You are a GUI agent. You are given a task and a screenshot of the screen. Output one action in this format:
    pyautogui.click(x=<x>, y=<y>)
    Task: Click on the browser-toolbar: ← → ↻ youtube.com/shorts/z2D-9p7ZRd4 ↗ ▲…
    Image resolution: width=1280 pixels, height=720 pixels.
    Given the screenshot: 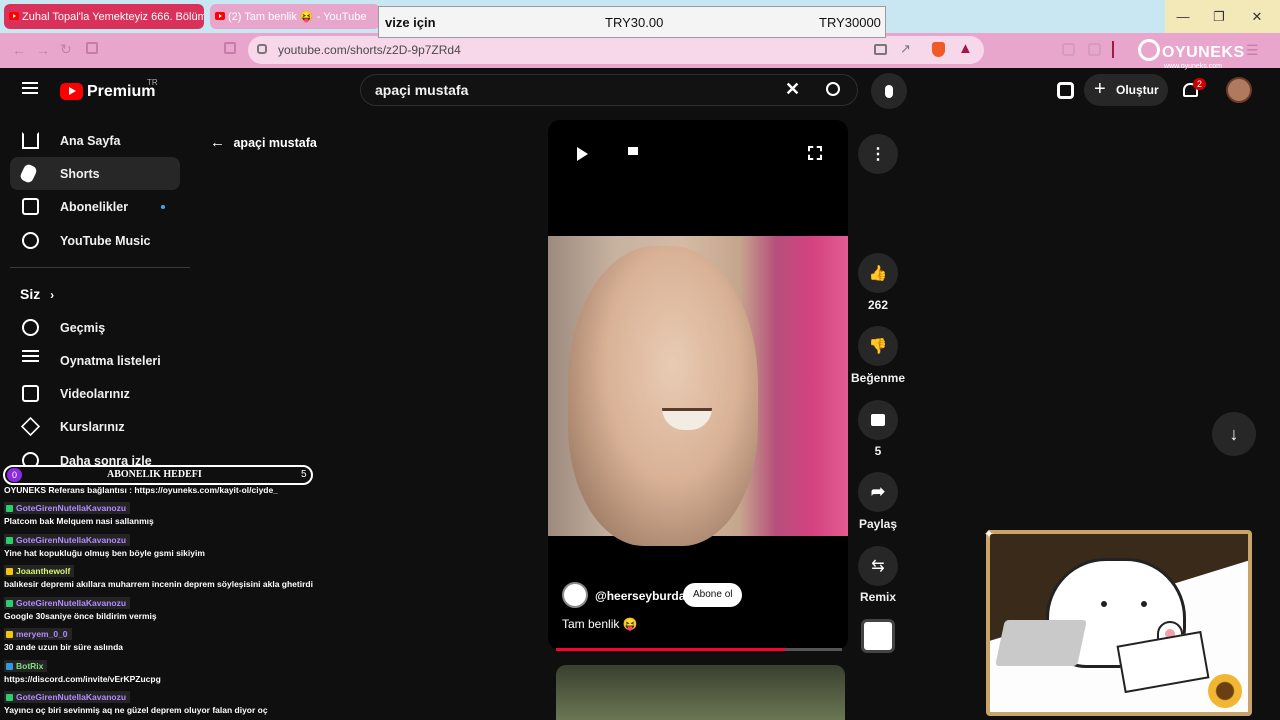 What is the action you would take?
    pyautogui.click(x=640, y=50)
    